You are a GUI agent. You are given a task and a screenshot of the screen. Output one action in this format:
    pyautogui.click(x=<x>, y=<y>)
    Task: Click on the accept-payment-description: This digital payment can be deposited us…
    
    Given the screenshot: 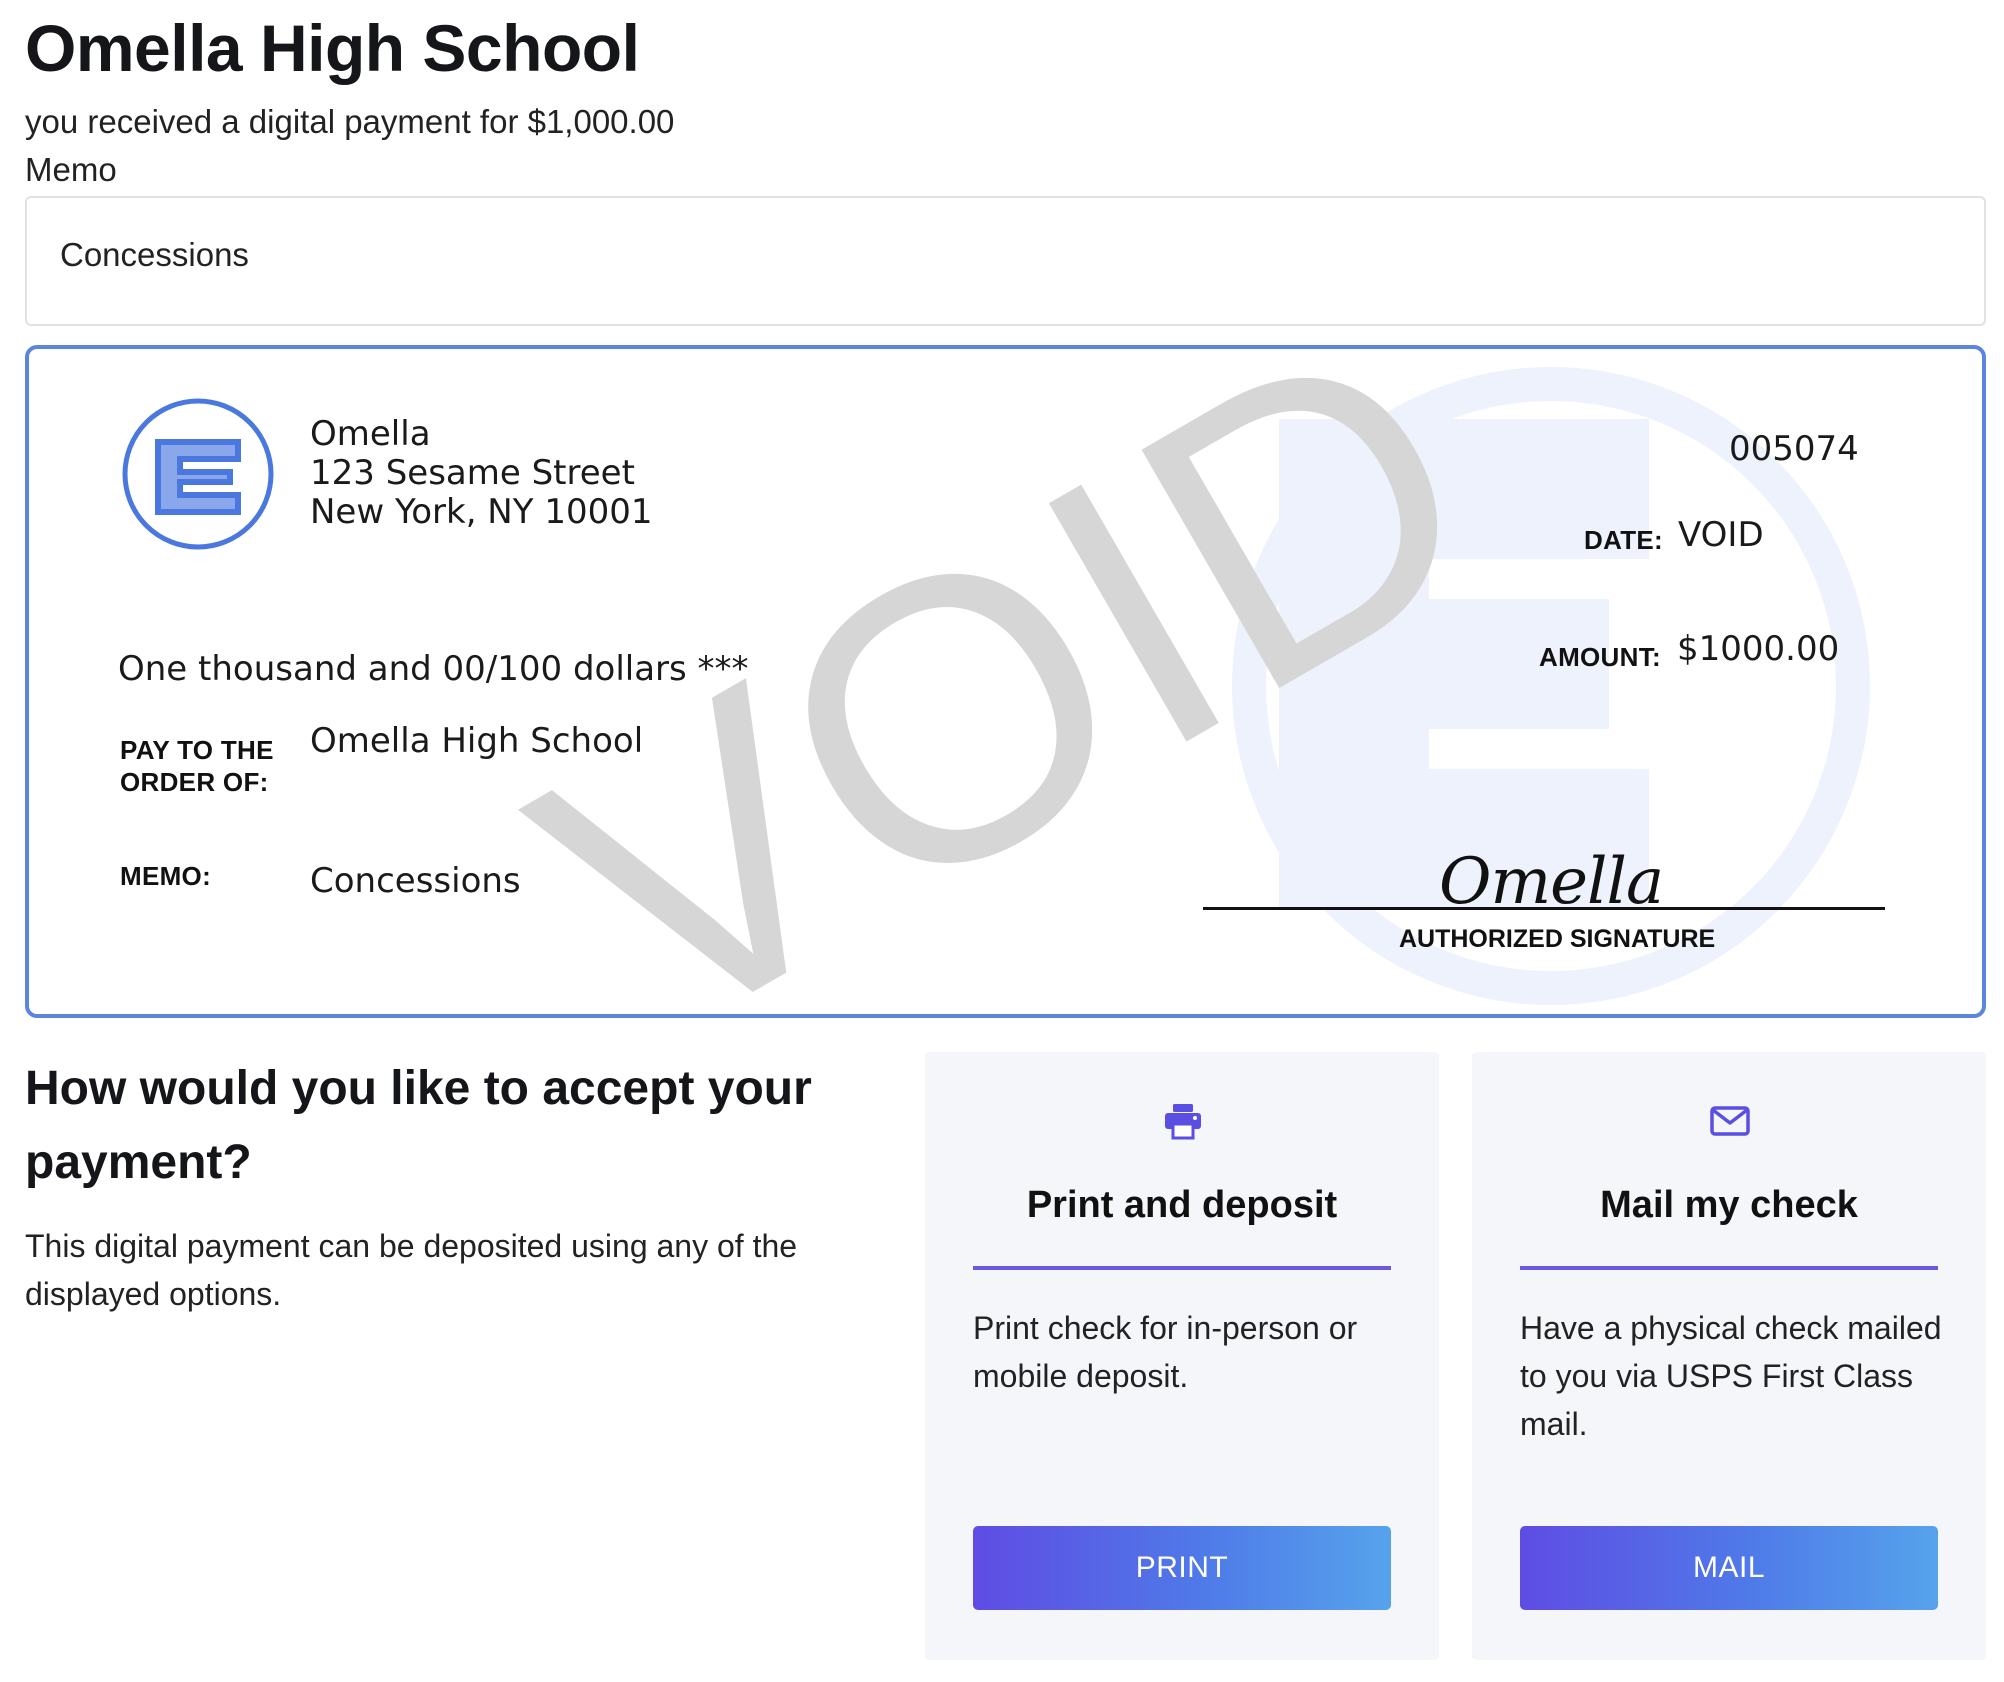 What is the action you would take?
    pyautogui.click(x=411, y=1270)
    